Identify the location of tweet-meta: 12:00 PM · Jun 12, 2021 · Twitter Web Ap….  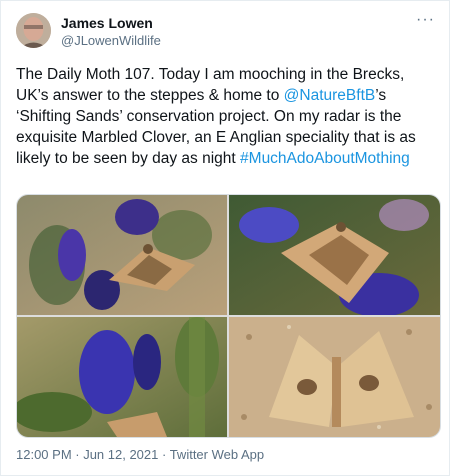
(140, 454).